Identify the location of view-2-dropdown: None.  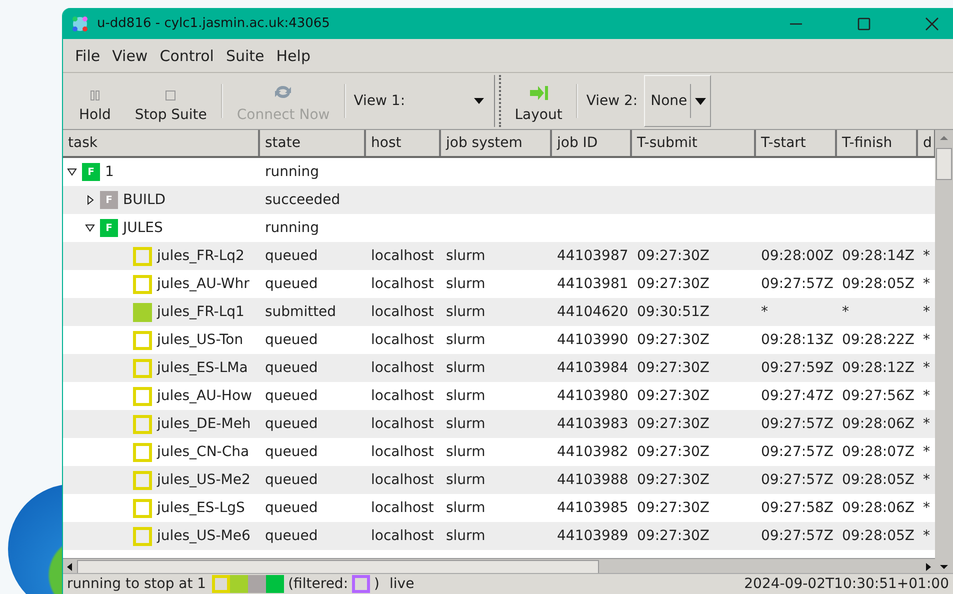
(678, 101).